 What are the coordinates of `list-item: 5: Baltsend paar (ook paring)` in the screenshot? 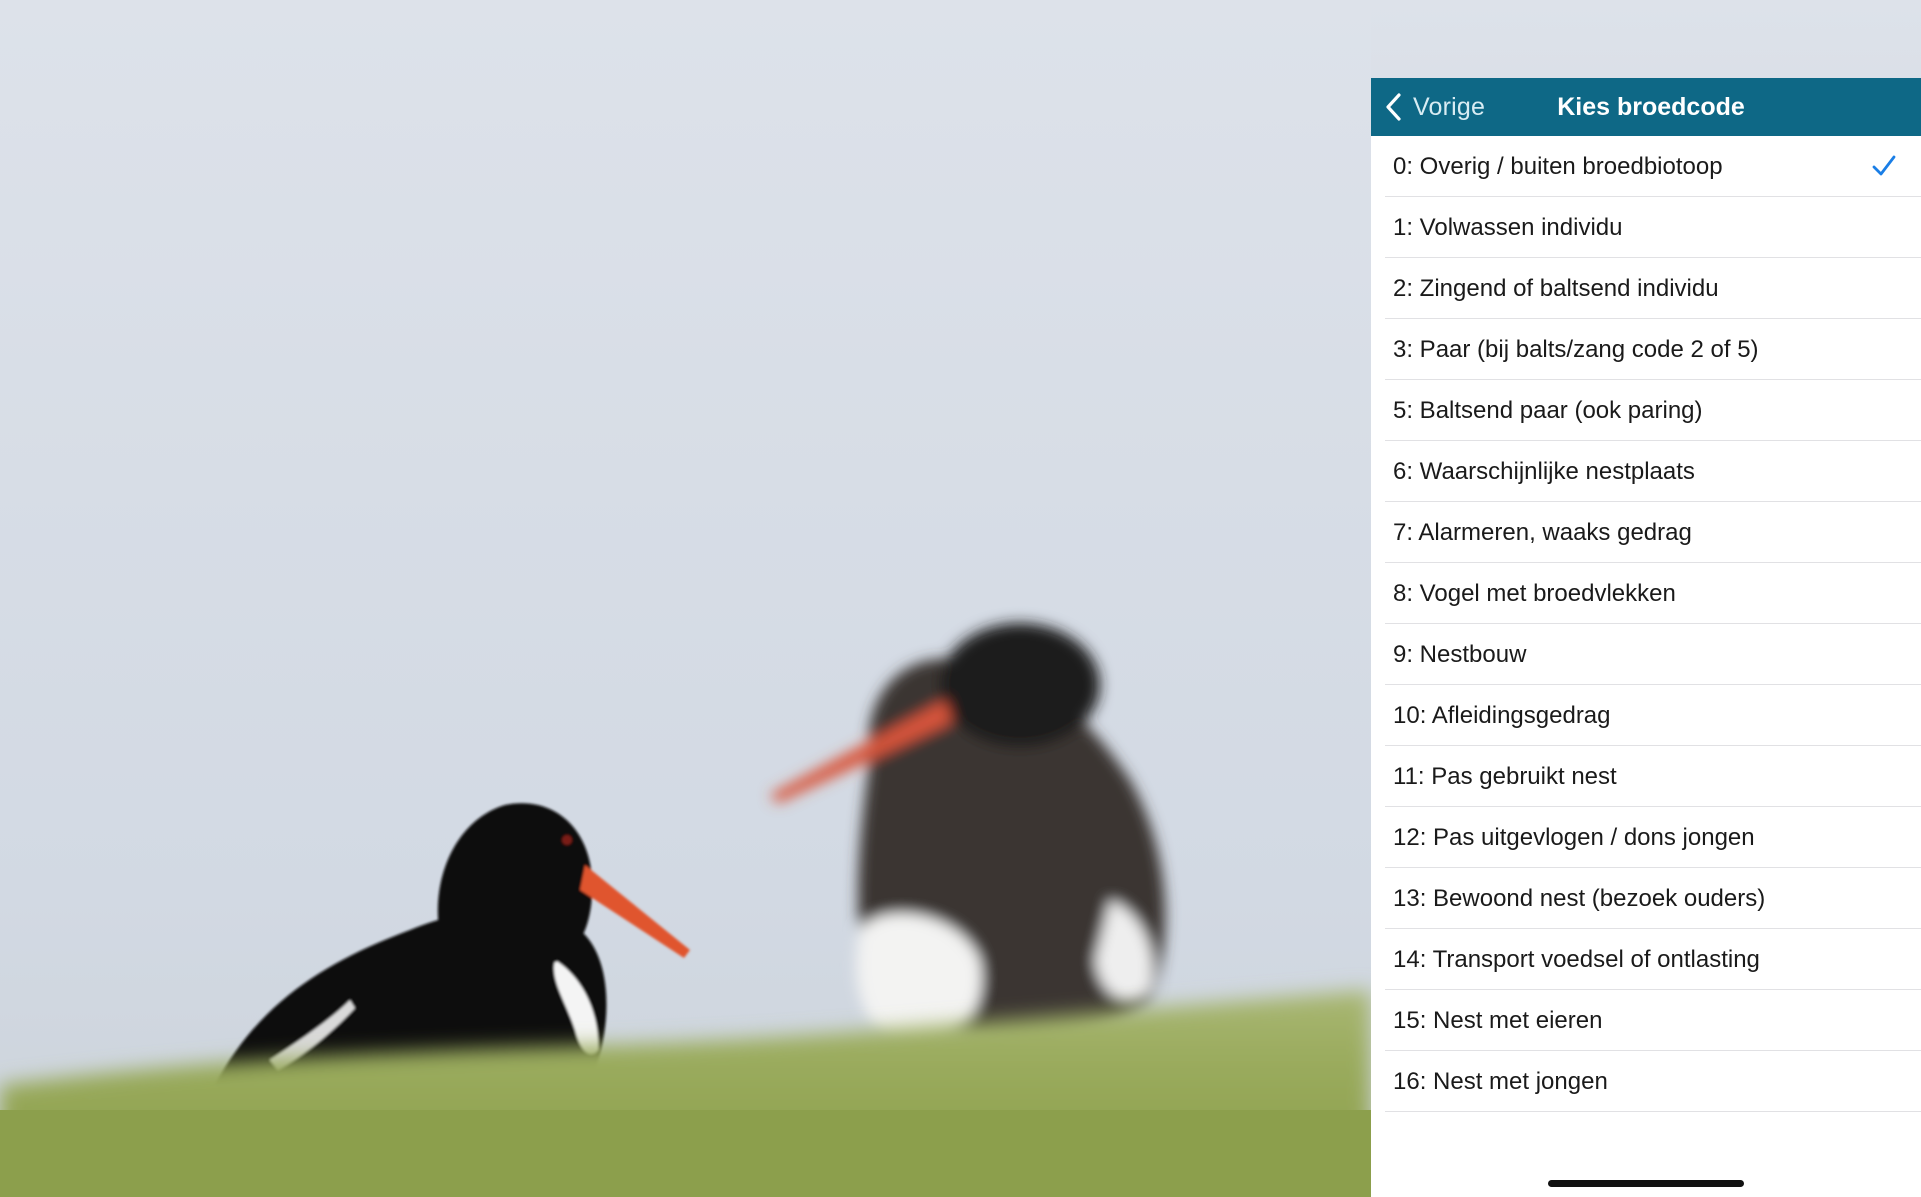 It's located at (1646, 410).